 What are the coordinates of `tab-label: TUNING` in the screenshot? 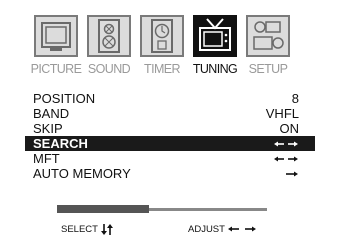 It's located at (215, 69).